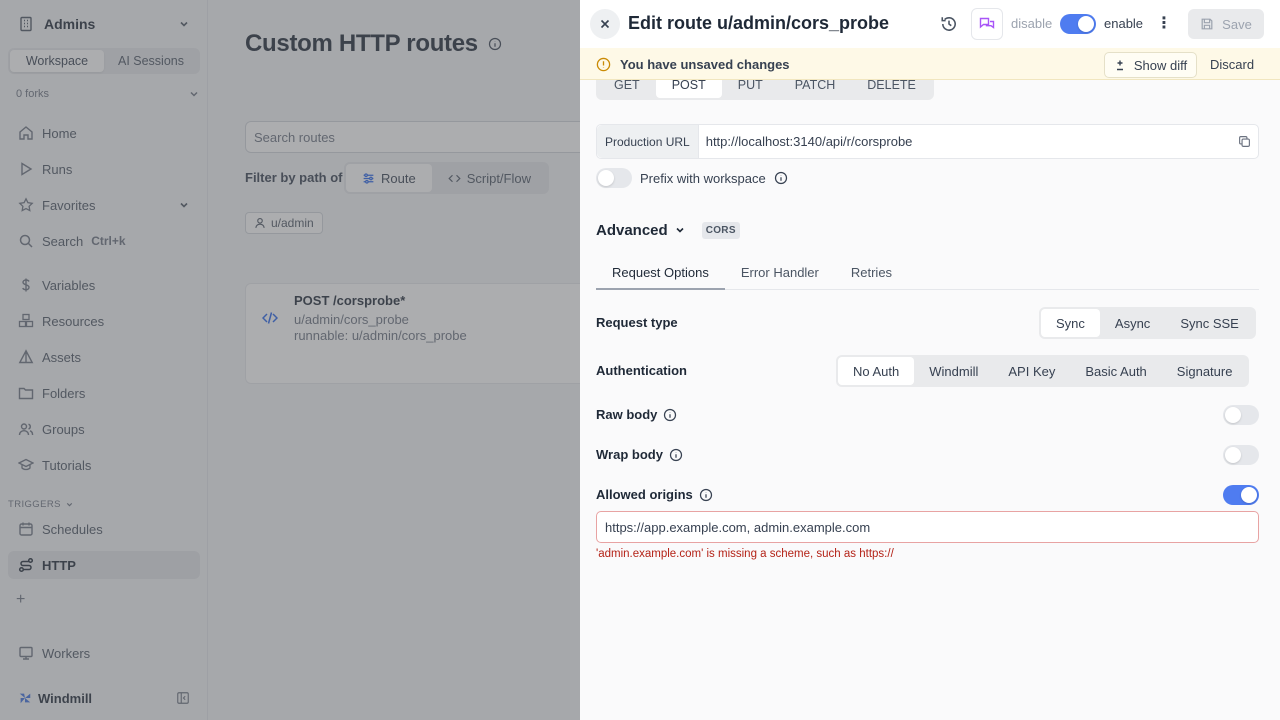 The width and height of the screenshot is (1280, 720). I want to click on tab-request-options: Request Options, so click(660, 273).